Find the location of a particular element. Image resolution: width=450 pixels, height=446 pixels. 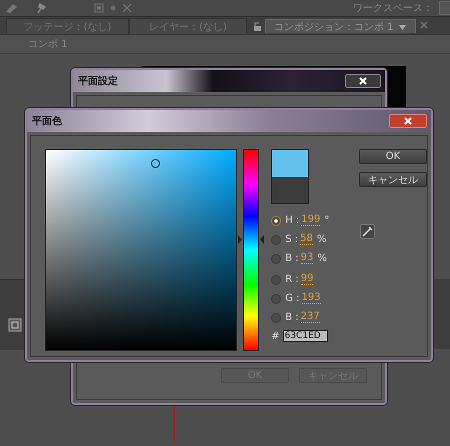

composition-name: コンポ 1 is located at coordinates (48, 44).